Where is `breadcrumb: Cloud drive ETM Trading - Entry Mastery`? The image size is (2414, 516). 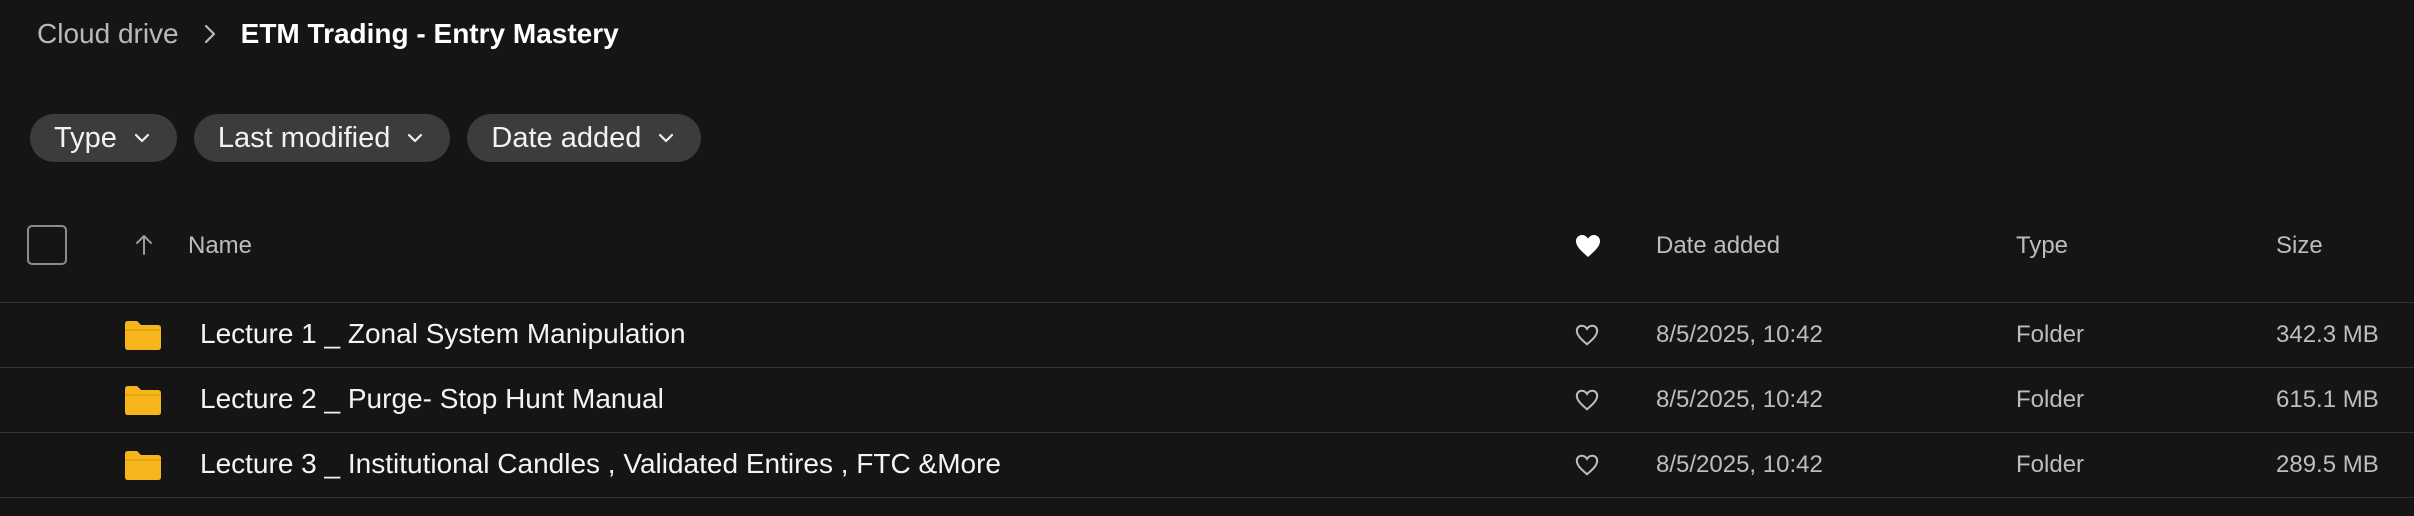 breadcrumb: Cloud drive ETM Trading - Entry Mastery is located at coordinates (328, 34).